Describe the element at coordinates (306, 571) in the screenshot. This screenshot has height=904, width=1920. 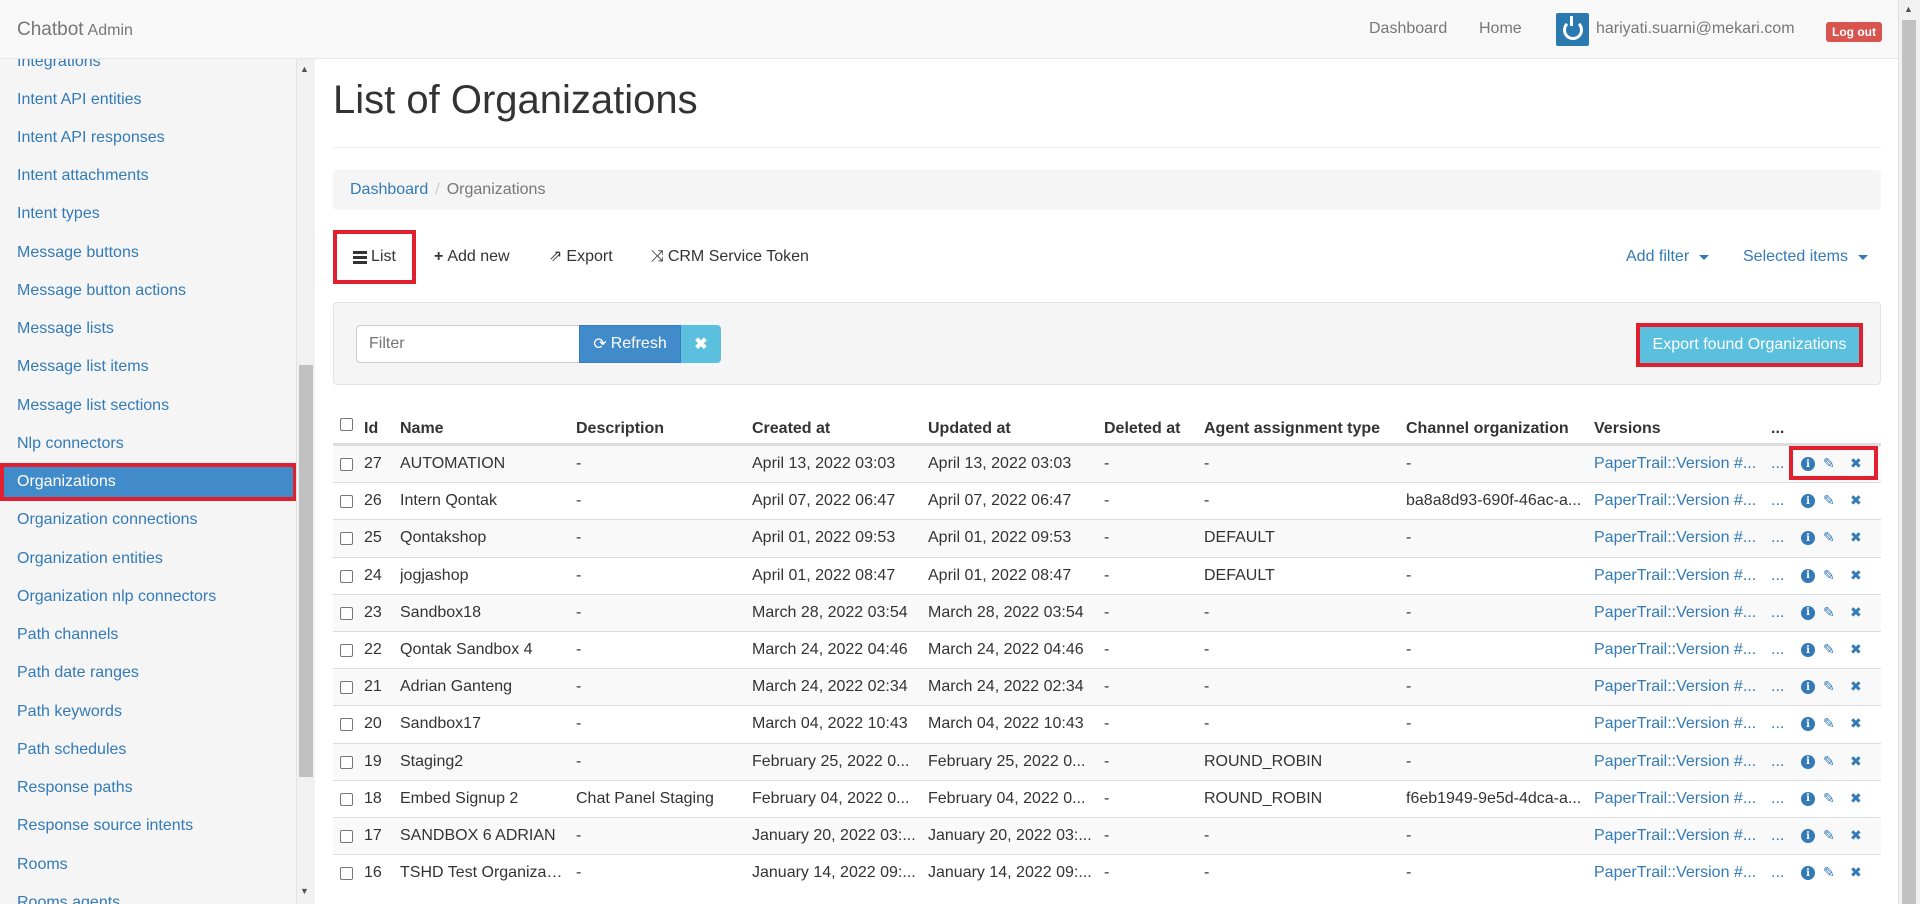
I see `sidebar-scrollbar-thumb` at that location.